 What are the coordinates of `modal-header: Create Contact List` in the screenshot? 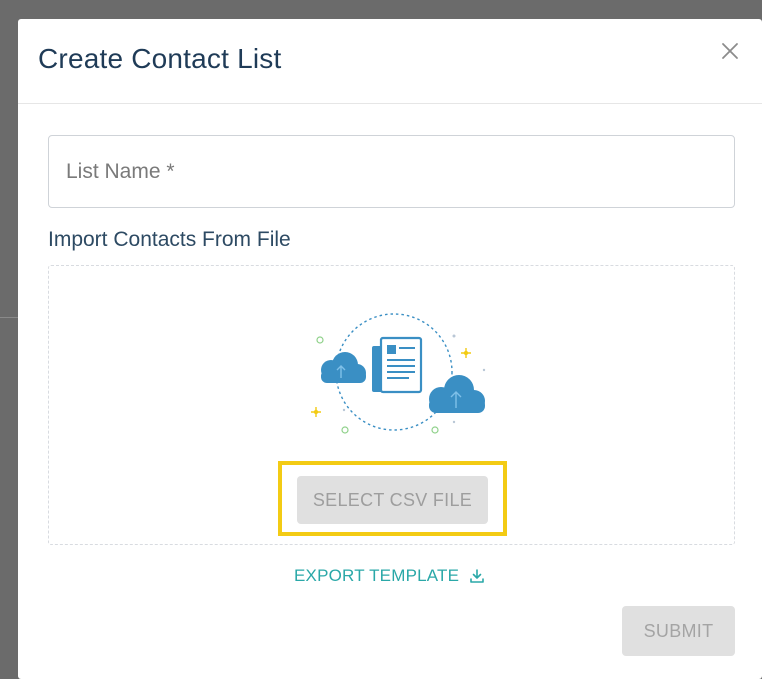 It's located at (390, 61).